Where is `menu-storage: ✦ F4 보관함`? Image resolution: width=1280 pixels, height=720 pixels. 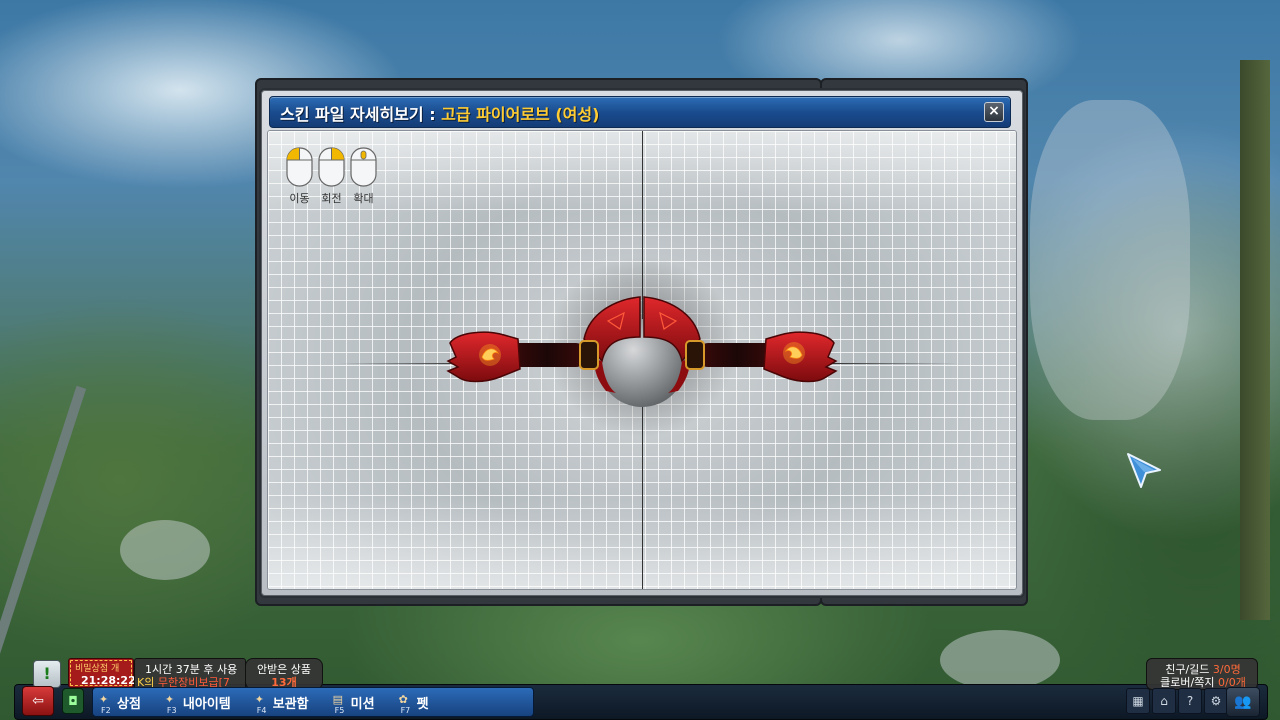
menu-storage: ✦ F4 보관함 is located at coordinates (288, 702).